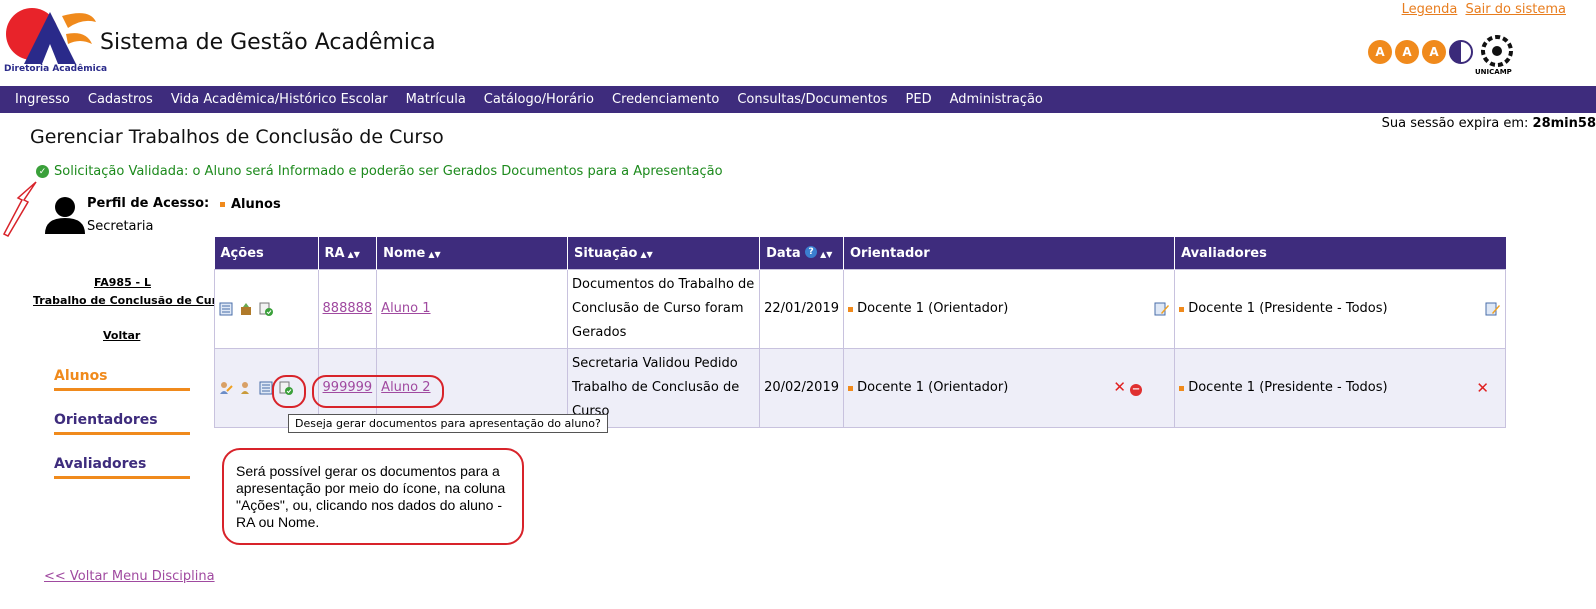 This screenshot has width=1596, height=609. Describe the element at coordinates (19, 209) in the screenshot. I see `annotation-arrow-icon` at that location.